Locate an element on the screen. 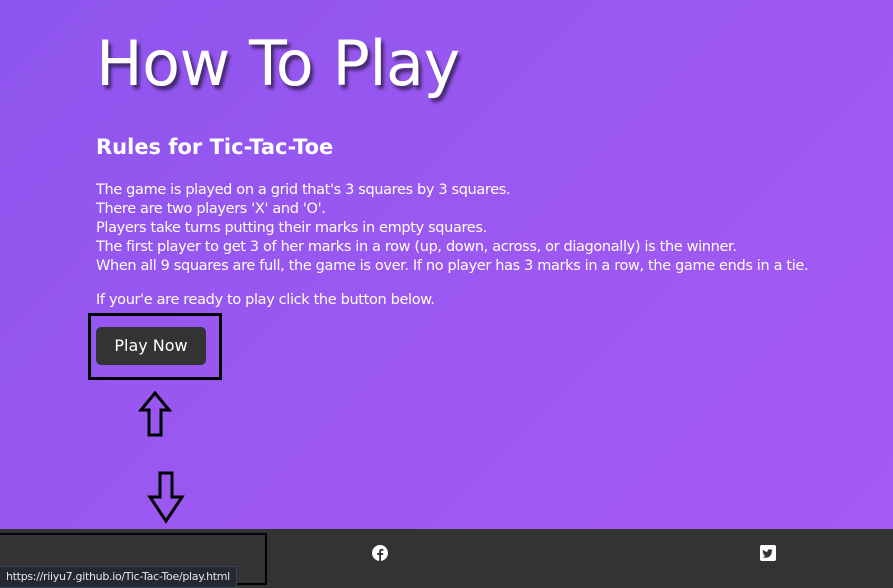 The image size is (893, 588). down-arrow-icon is located at coordinates (166, 497).